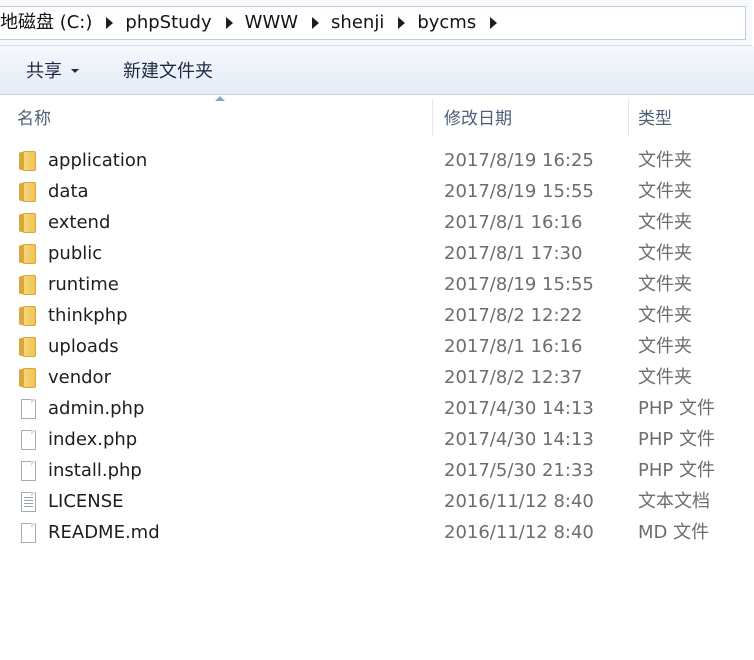  I want to click on file-name: LICENSE, so click(86, 501).